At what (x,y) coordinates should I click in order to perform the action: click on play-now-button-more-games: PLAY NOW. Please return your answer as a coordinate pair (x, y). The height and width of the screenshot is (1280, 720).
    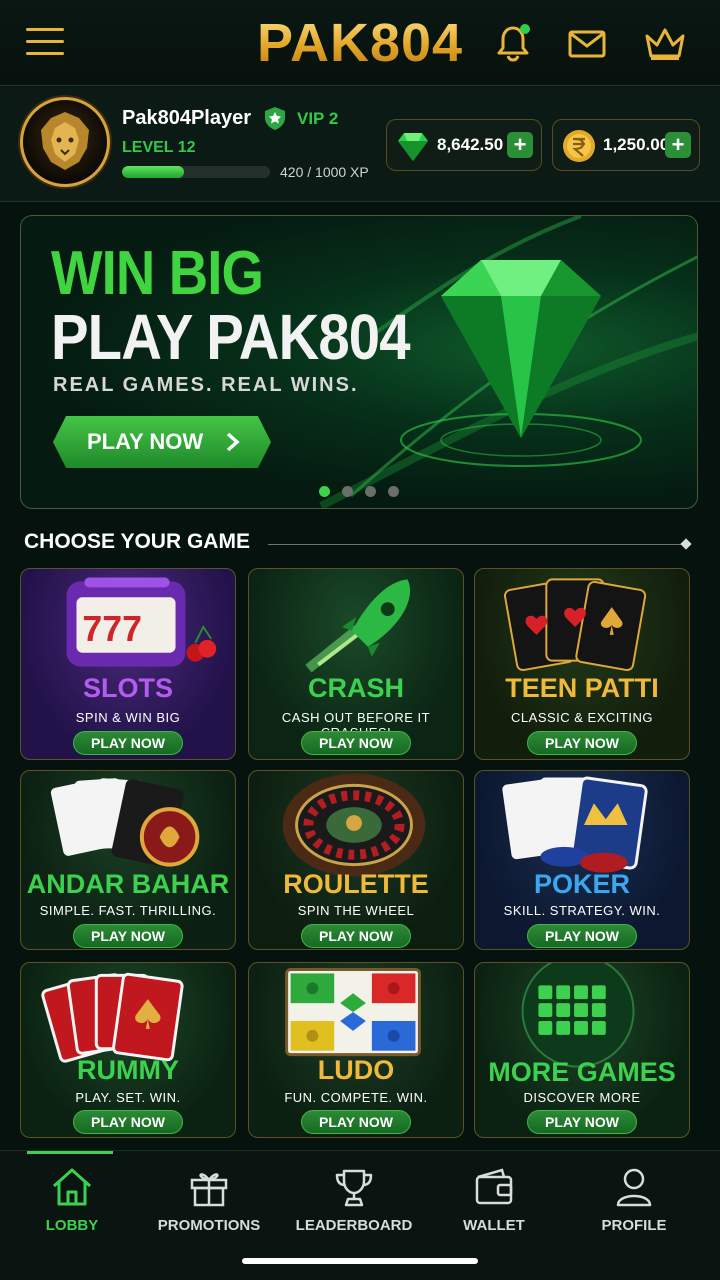
    Looking at the image, I should click on (582, 1122).